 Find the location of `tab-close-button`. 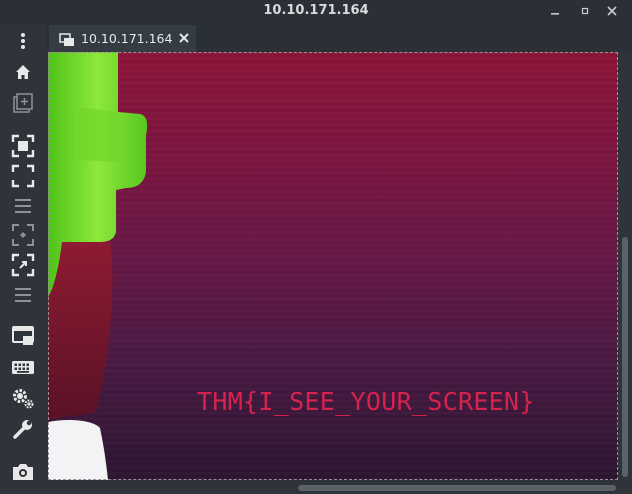

tab-close-button is located at coordinates (184, 38).